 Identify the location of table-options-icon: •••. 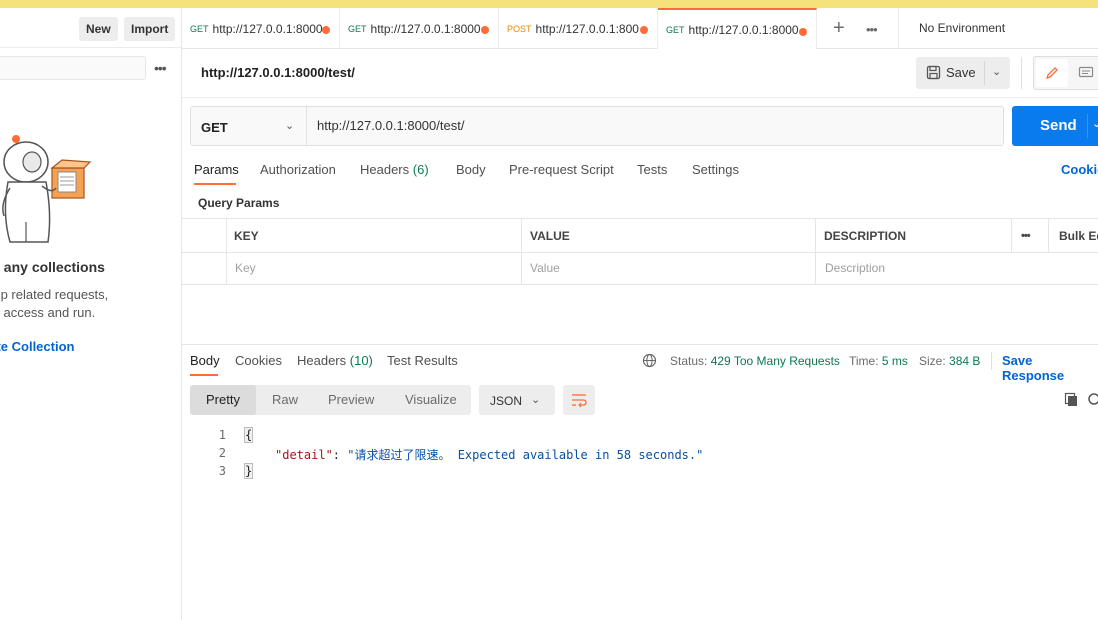
(1026, 236).